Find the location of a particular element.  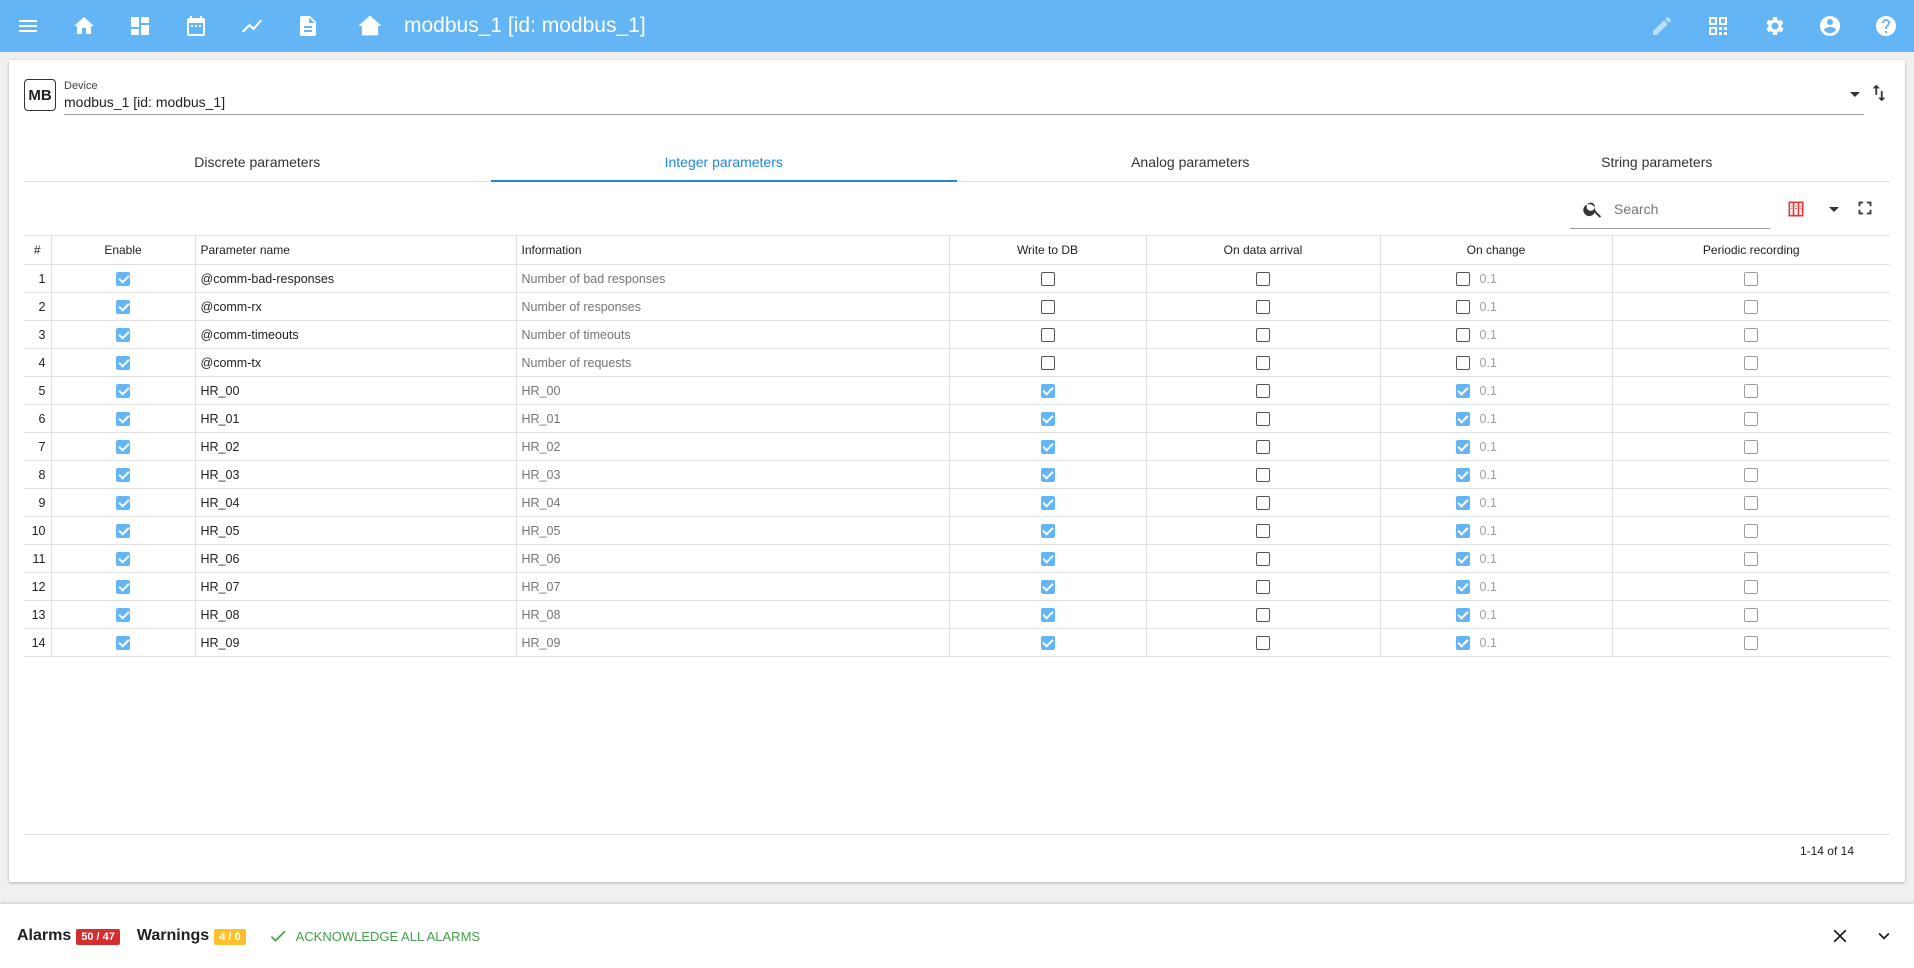

alarms-label: Alarms 50 / 47 is located at coordinates (68, 936).